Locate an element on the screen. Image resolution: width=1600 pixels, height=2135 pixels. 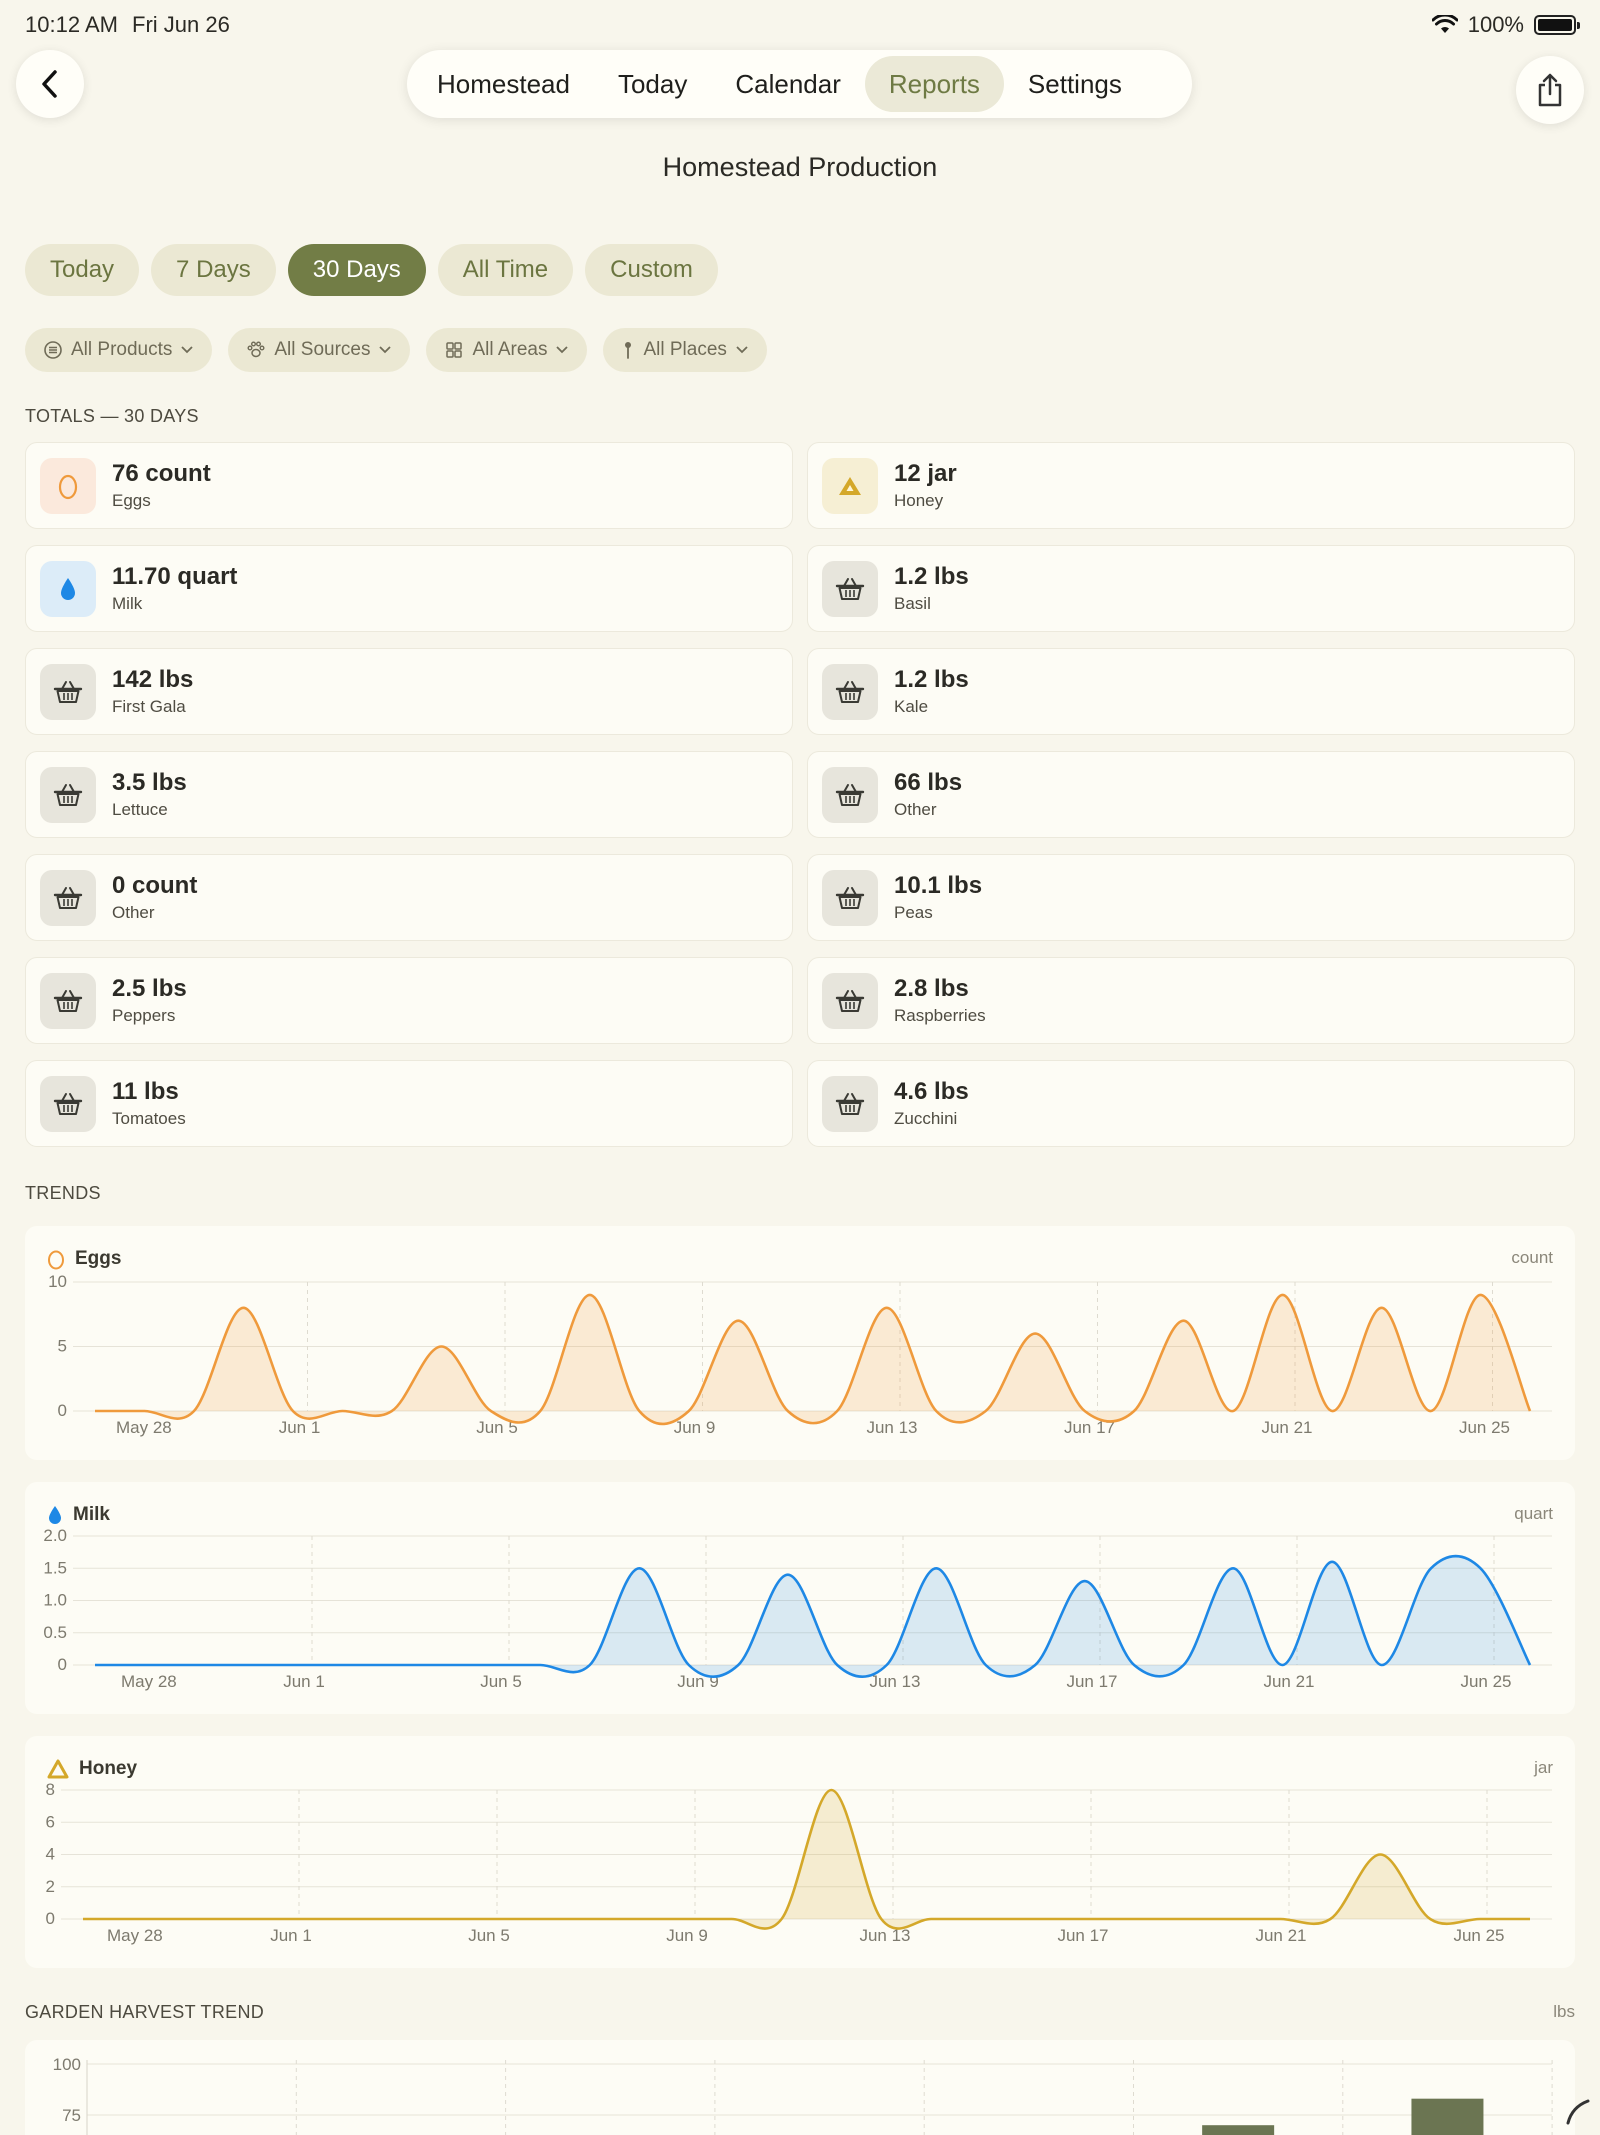
total-card: 3.5 lbs Lettuce is located at coordinates (409, 794).